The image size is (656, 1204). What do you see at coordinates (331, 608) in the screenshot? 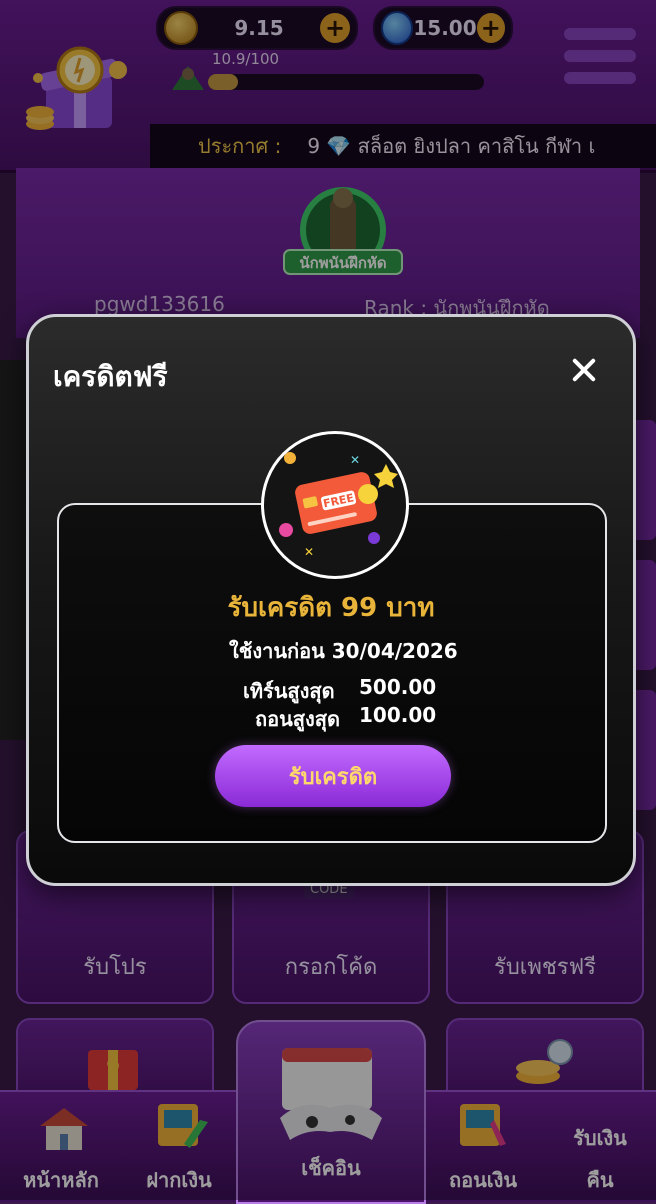
I see `reward-title: รับเครดิต 99 บาท` at bounding box center [331, 608].